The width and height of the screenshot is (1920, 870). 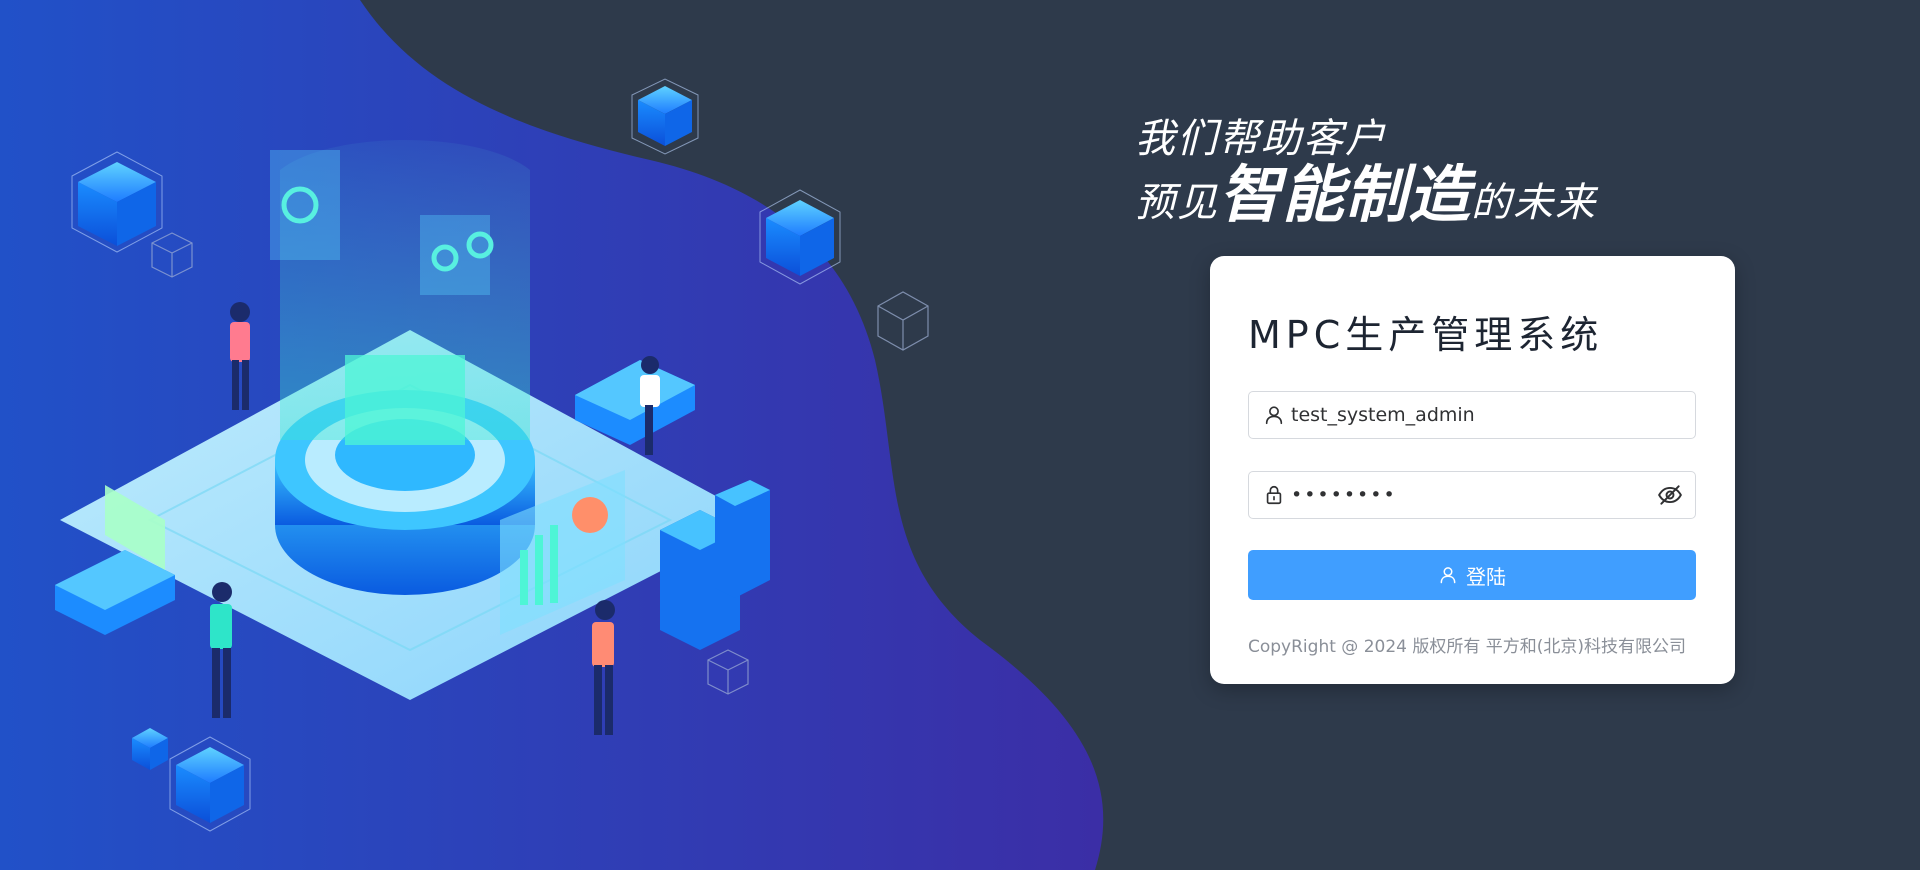 I want to click on username-field, so click(x=1472, y=415).